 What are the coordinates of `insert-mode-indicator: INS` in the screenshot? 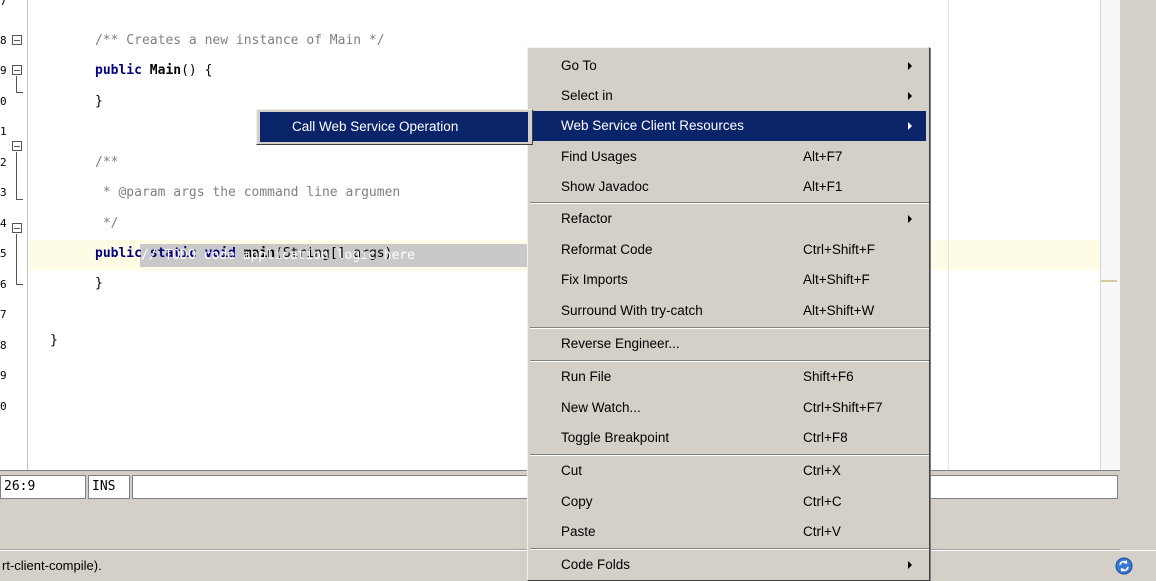 It's located at (109, 487).